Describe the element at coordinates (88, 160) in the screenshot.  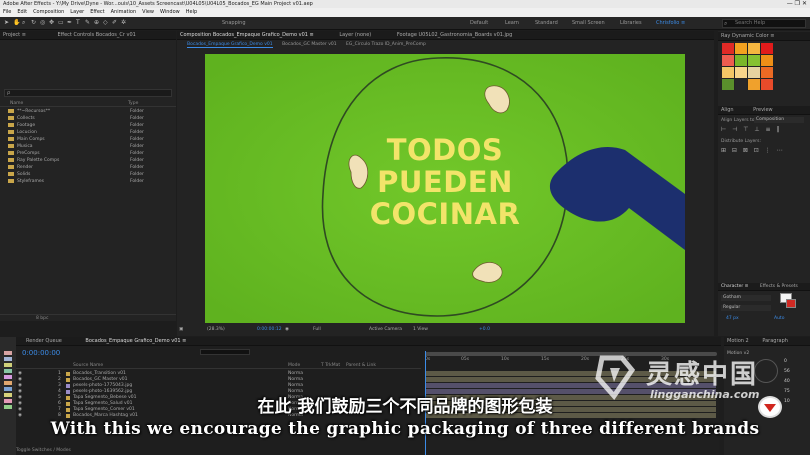
I see `list-item: Ray Palette Comps Folder` at that location.